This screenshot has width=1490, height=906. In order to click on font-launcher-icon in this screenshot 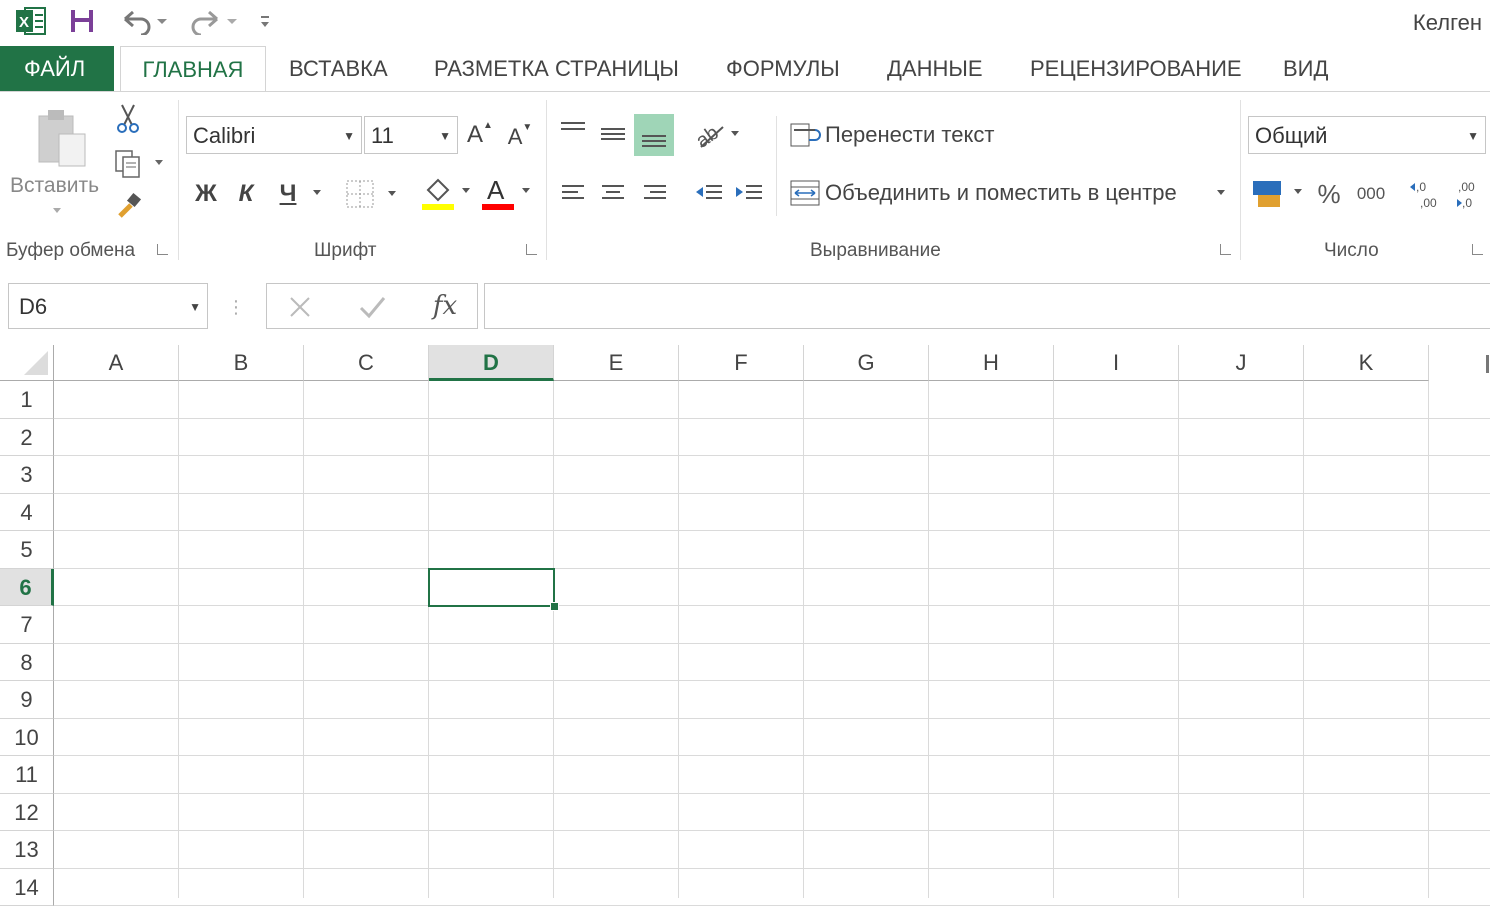, I will do `click(531, 249)`.